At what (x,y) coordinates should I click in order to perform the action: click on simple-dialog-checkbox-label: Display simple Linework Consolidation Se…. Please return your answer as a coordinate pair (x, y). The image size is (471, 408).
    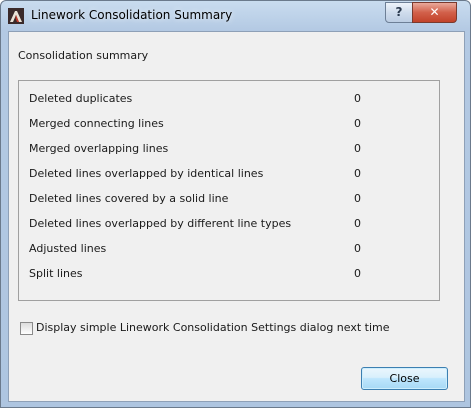
    Looking at the image, I should click on (213, 327).